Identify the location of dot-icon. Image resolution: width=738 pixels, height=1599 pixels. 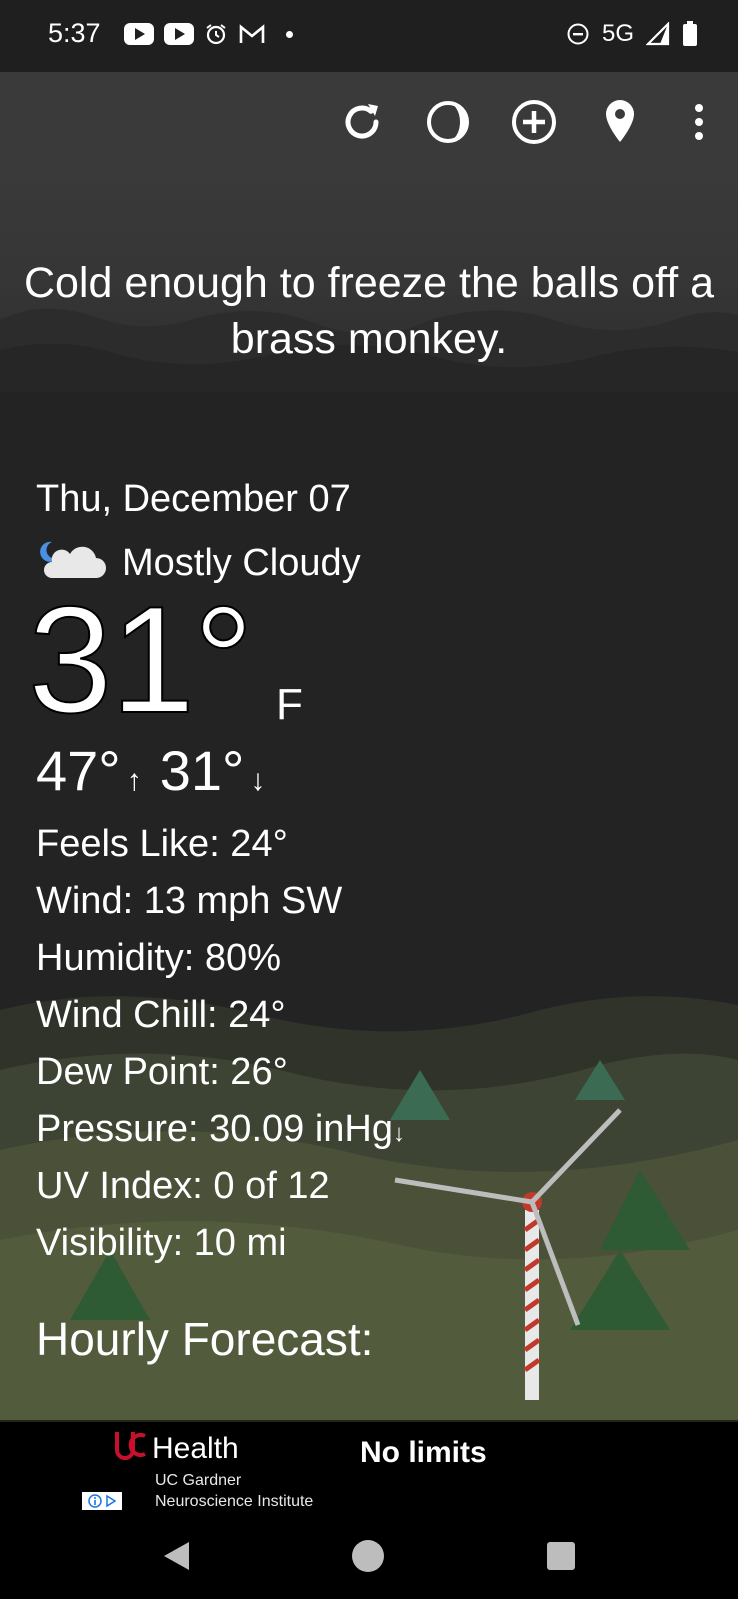
(289, 34).